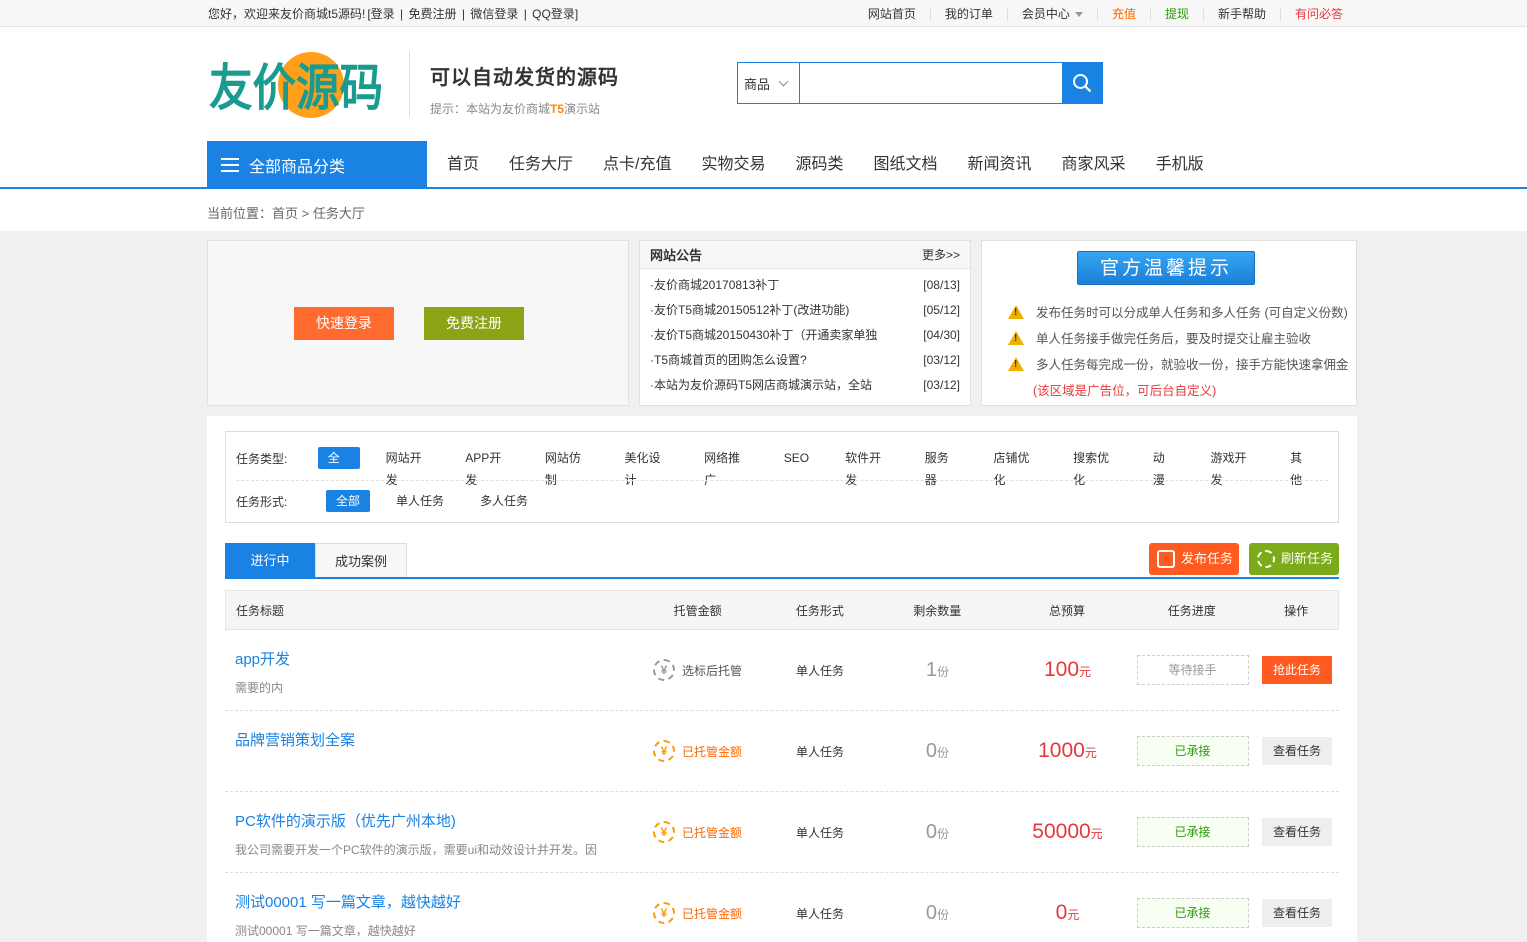 The height and width of the screenshot is (942, 1527). I want to click on nav-mobile: 手机版, so click(1180, 165).